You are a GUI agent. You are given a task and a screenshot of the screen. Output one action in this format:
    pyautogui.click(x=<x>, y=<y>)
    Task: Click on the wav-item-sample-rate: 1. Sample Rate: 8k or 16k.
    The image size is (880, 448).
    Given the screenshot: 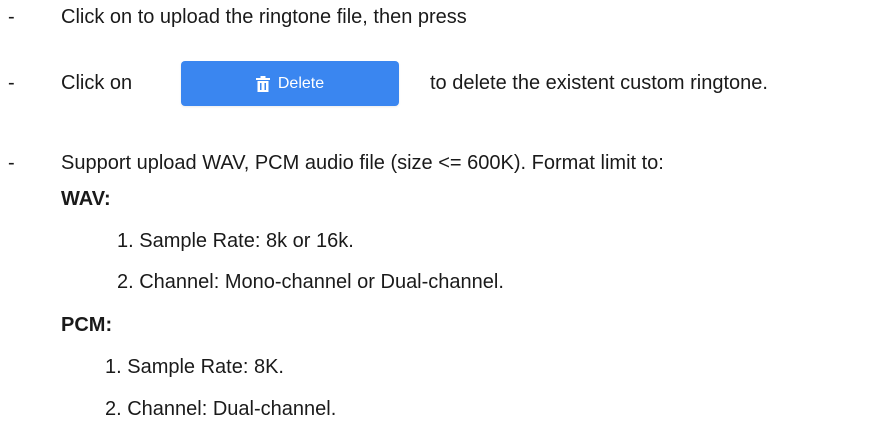 What is the action you would take?
    pyautogui.click(x=235, y=241)
    